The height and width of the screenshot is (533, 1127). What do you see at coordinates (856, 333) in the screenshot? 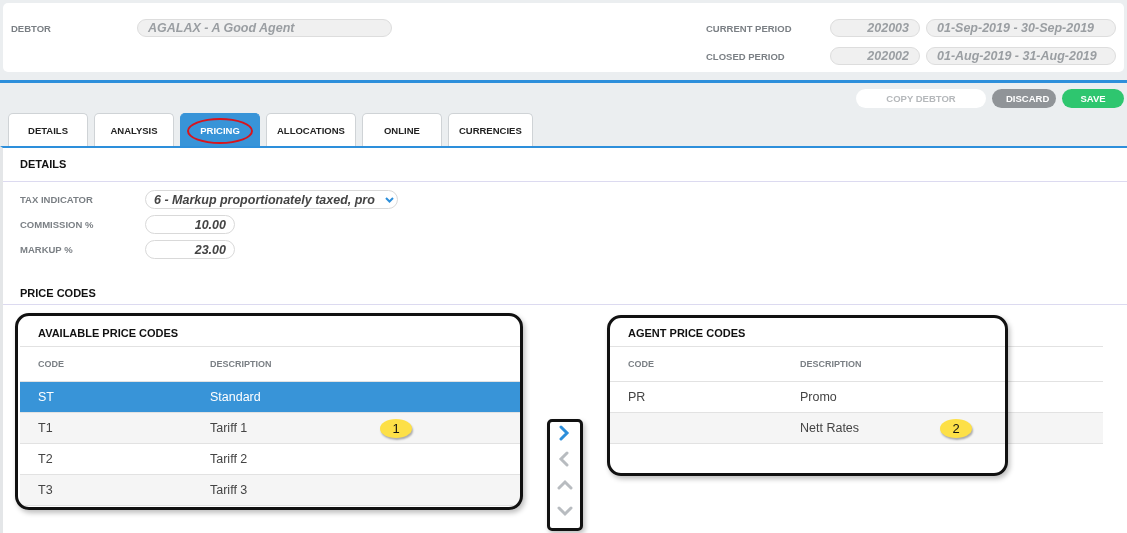
I see `table-title: AGENT PRICE CODES` at bounding box center [856, 333].